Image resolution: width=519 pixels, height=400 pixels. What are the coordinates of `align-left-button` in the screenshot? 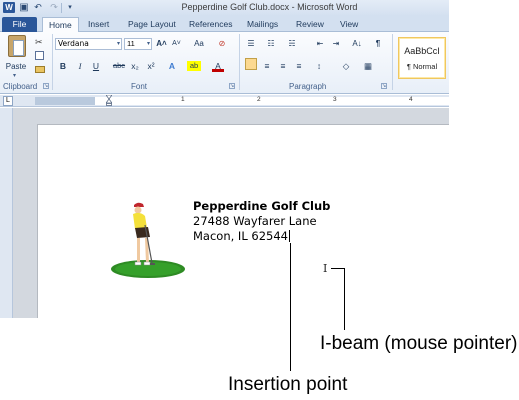 It's located at (251, 64).